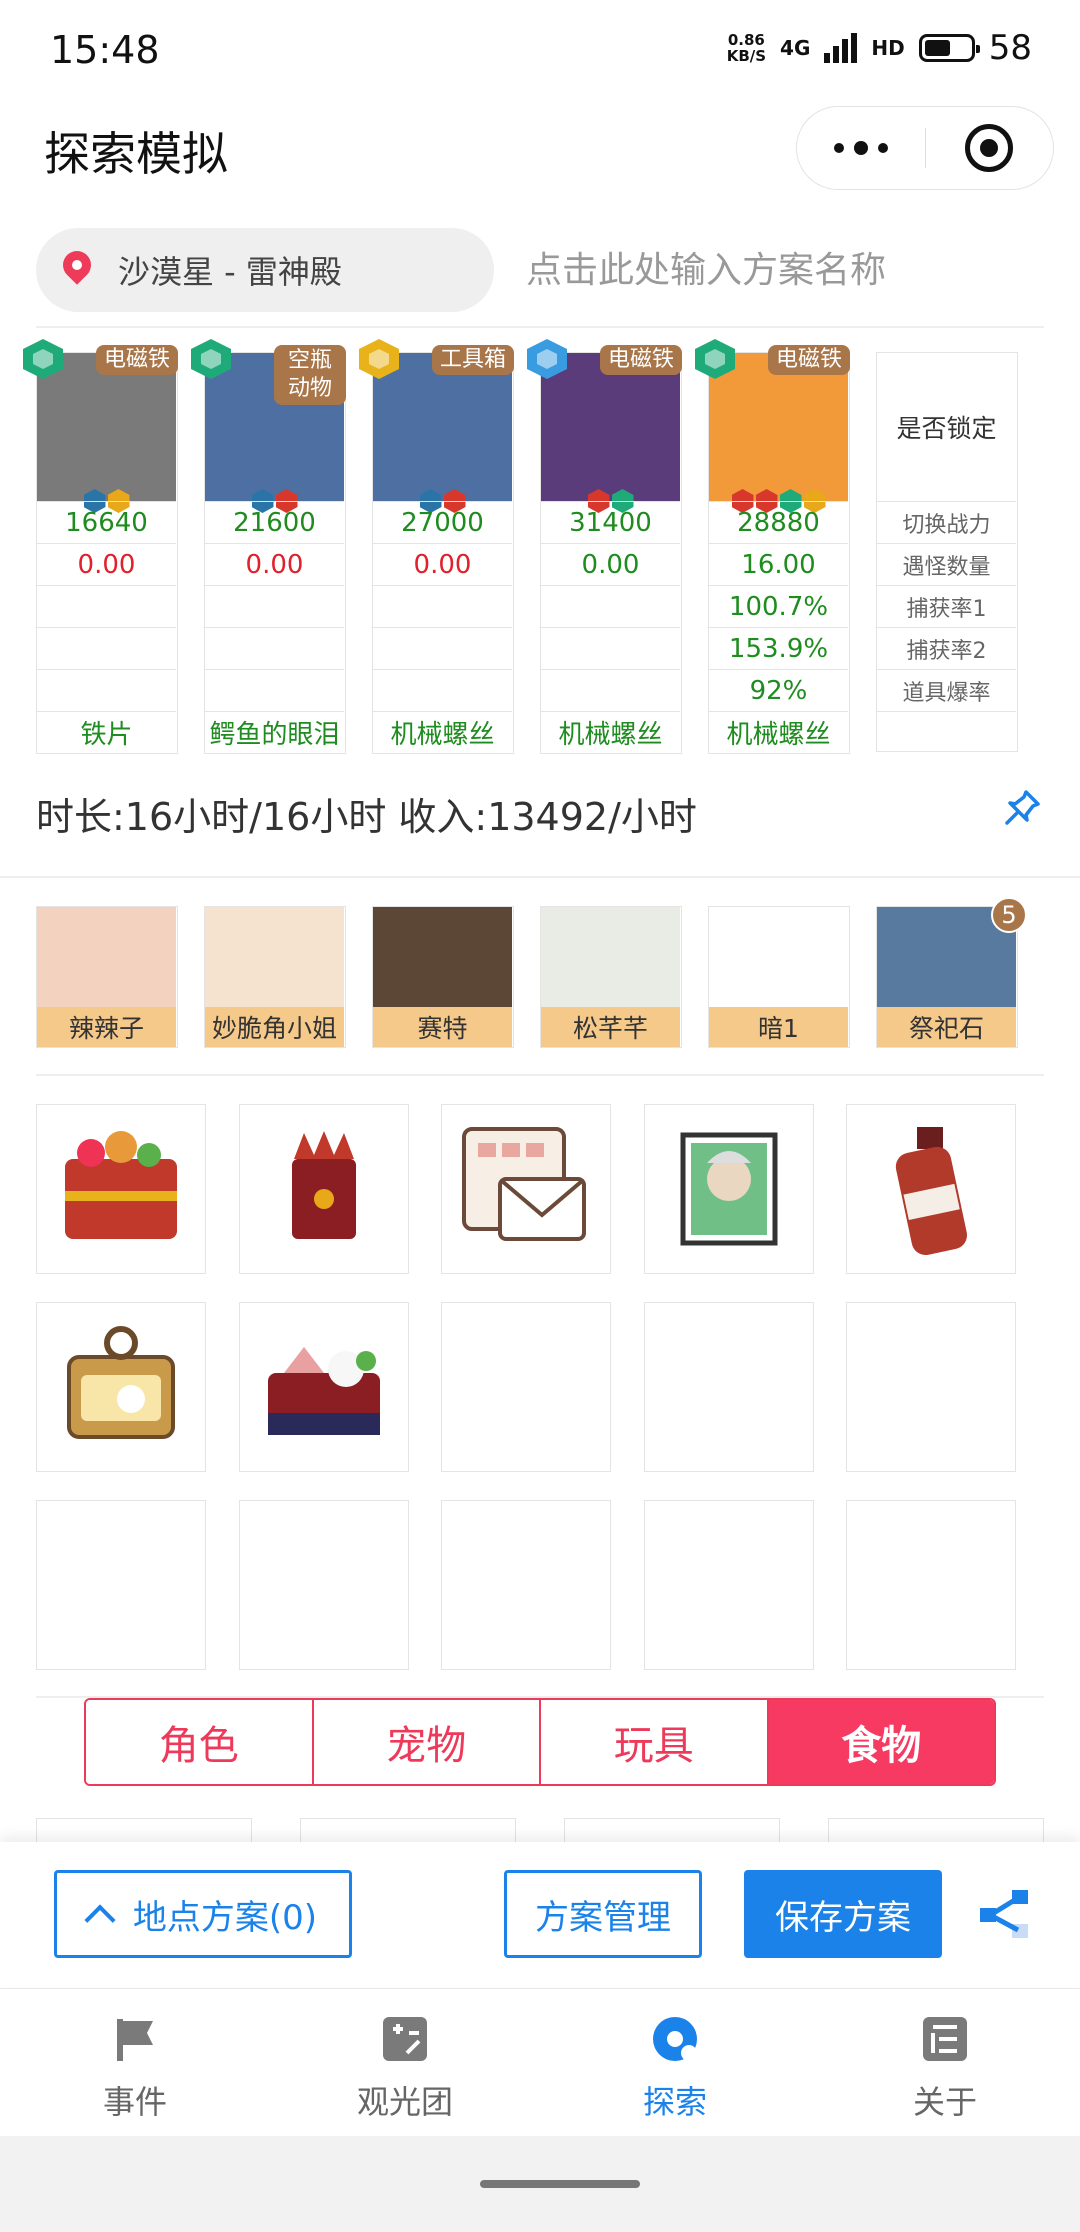 Image resolution: width=1080 pixels, height=2232 pixels. What do you see at coordinates (990, 148) in the screenshot?
I see `close-miniprogram-icon` at bounding box center [990, 148].